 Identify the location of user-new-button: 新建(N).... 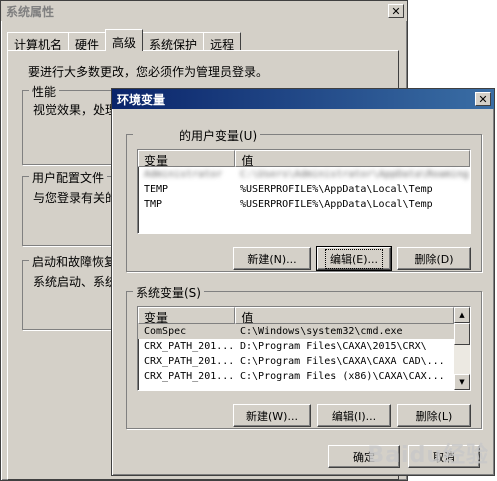
(272, 258).